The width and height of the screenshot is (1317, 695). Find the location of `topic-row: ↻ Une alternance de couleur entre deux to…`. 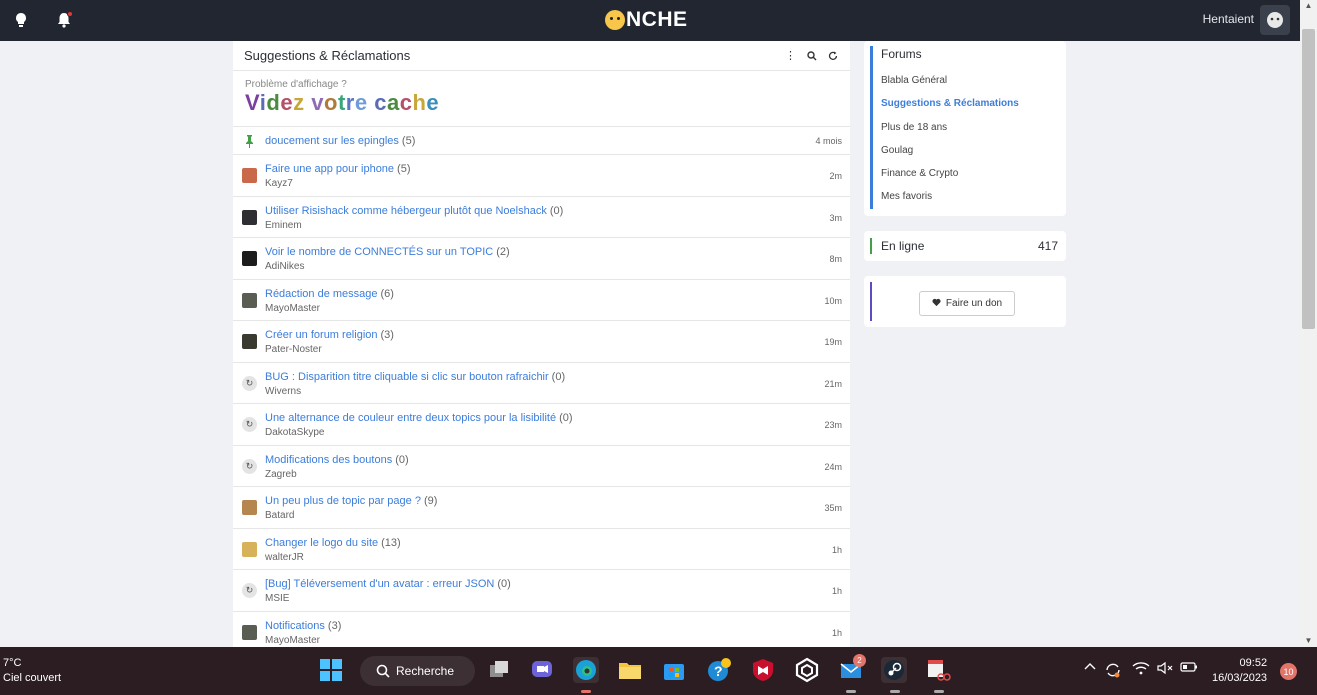

topic-row: ↻ Une alternance de couleur entre deux to… is located at coordinates (541, 425).